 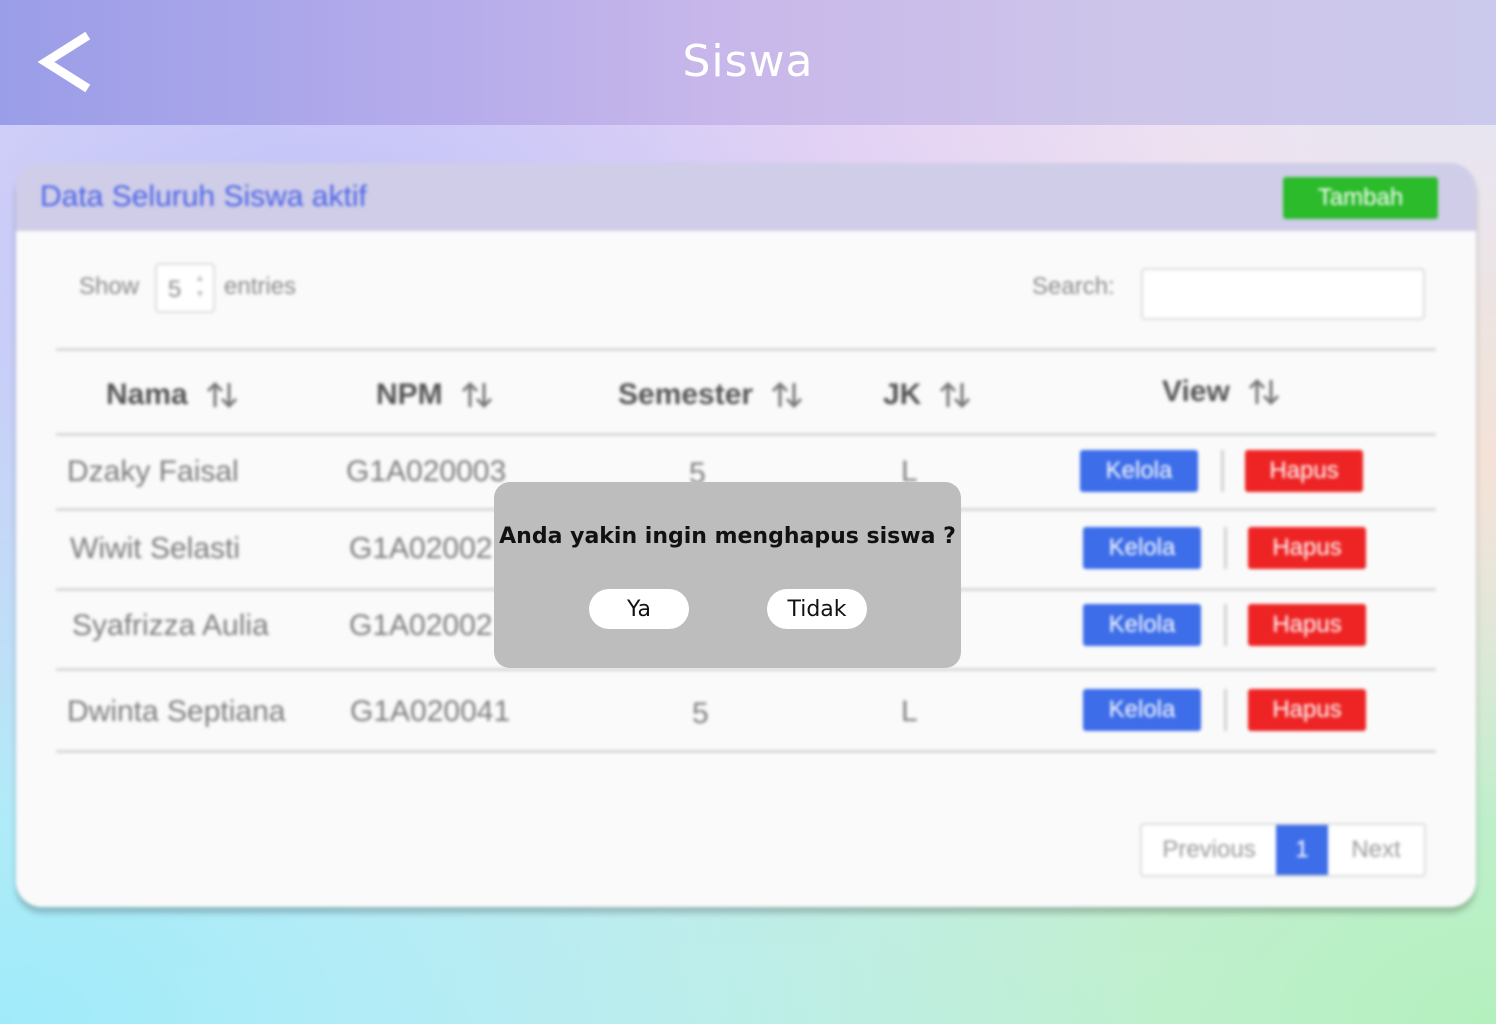 What do you see at coordinates (176, 711) in the screenshot?
I see `cell-nama: Dwinta Septiana` at bounding box center [176, 711].